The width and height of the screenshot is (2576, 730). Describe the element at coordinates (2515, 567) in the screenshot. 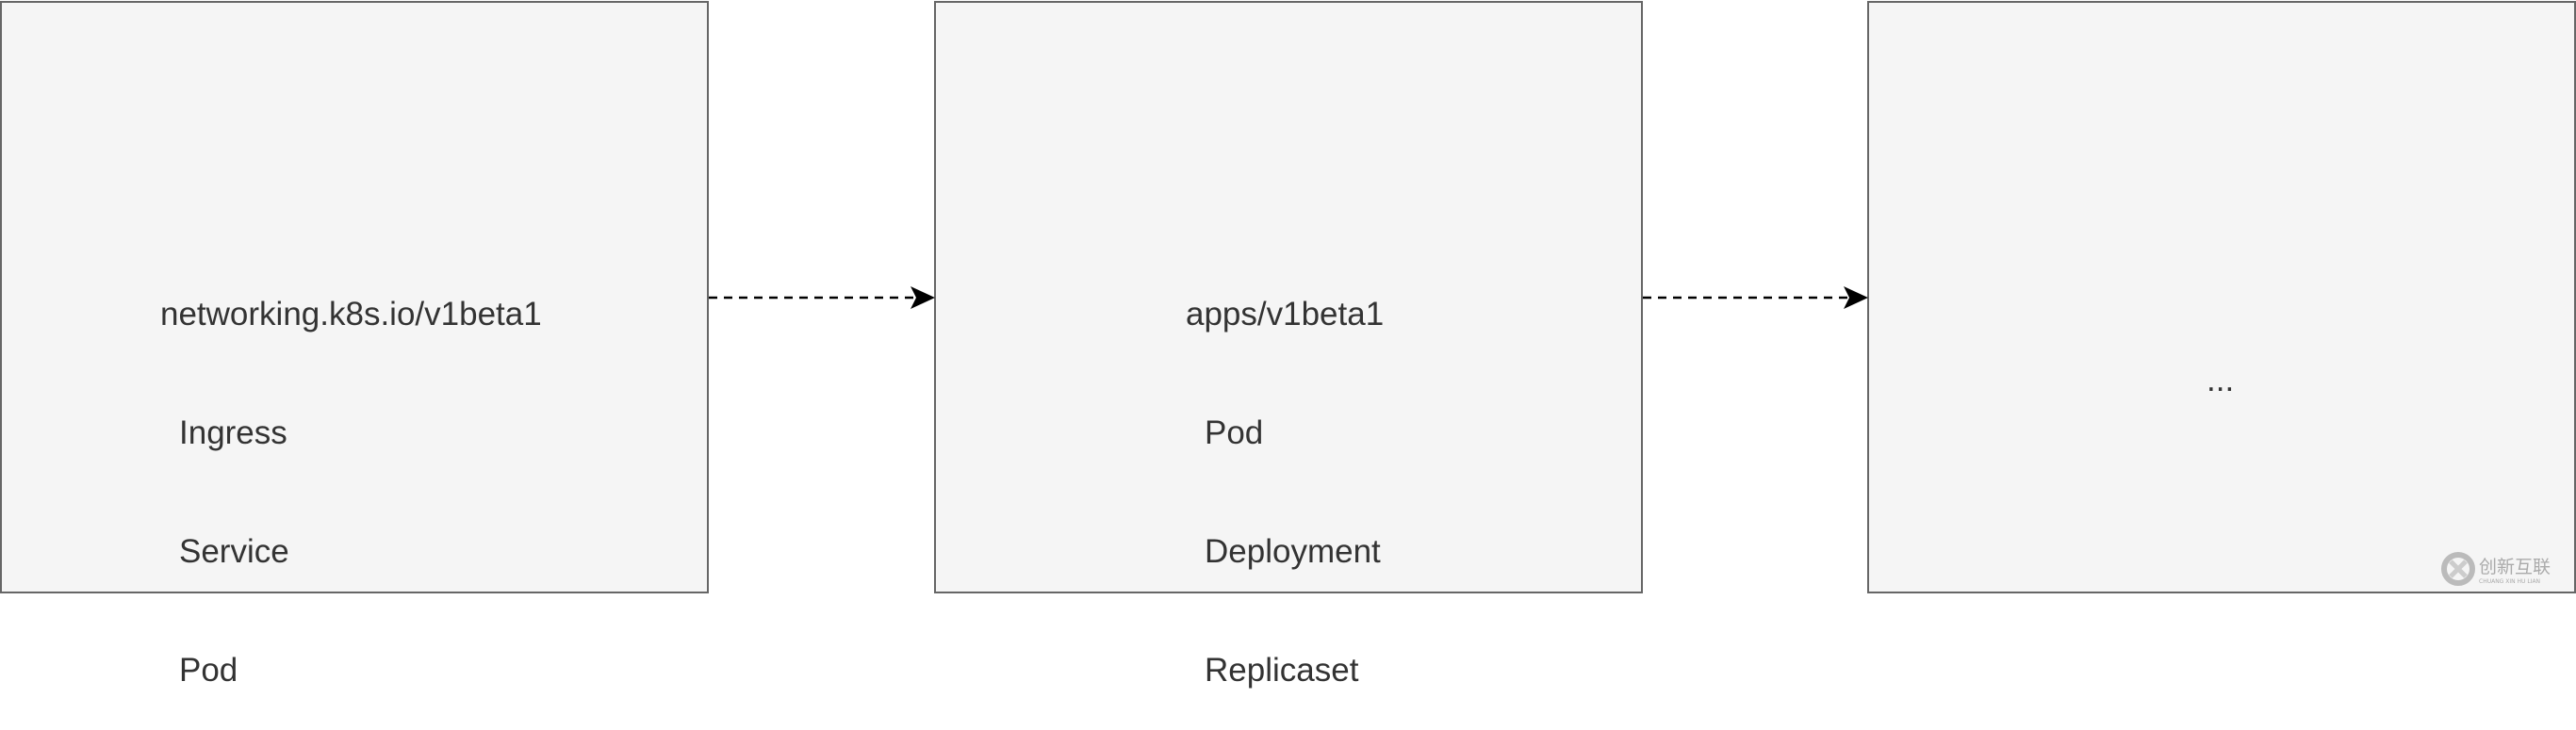

I see `svg-text: 创新互联` at that location.